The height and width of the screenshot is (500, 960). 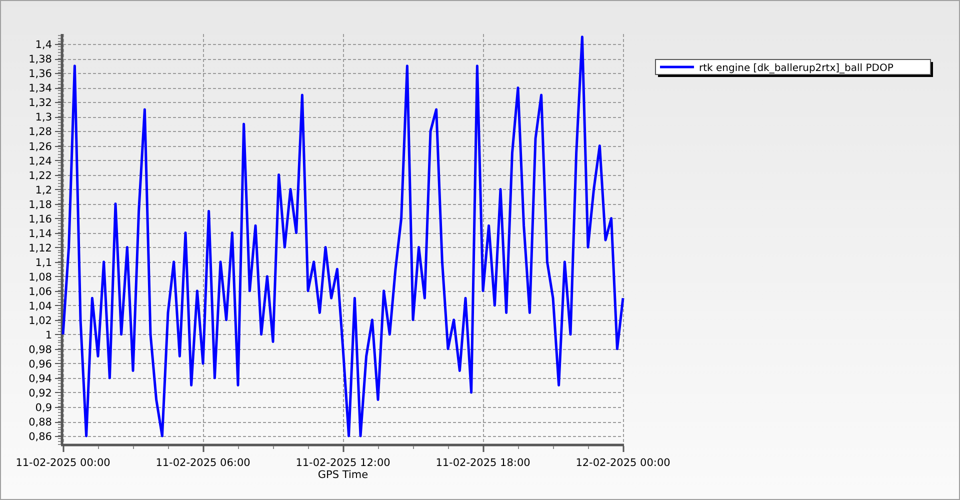 I want to click on axis-tick-label: 1,04, so click(x=40, y=306).